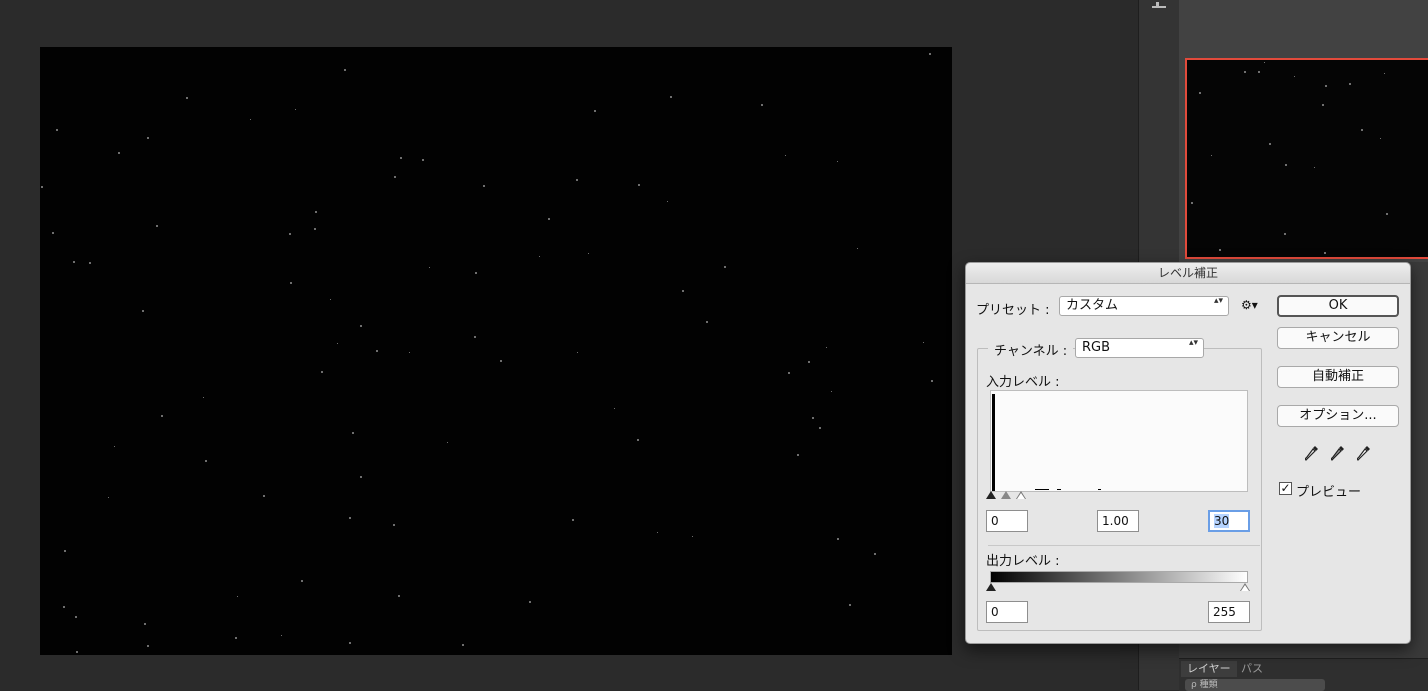 The image size is (1428, 691). What do you see at coordinates (1364, 453) in the screenshot?
I see `white-eyedropper-icon` at bounding box center [1364, 453].